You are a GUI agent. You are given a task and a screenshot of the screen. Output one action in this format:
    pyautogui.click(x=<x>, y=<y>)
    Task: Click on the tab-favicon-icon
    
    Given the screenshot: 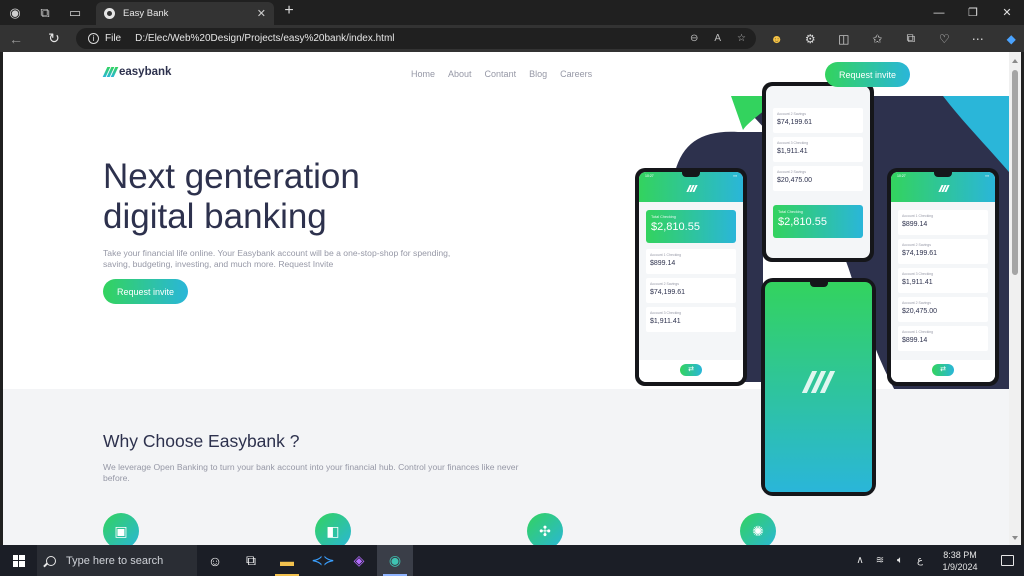 What is the action you would take?
    pyautogui.click(x=109, y=13)
    